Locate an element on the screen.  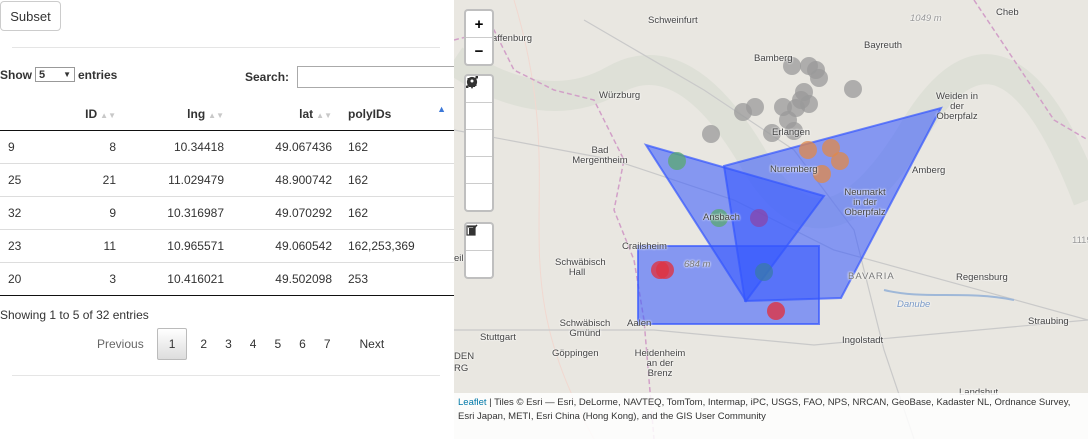
trash-icon is located at coordinates (479, 251).